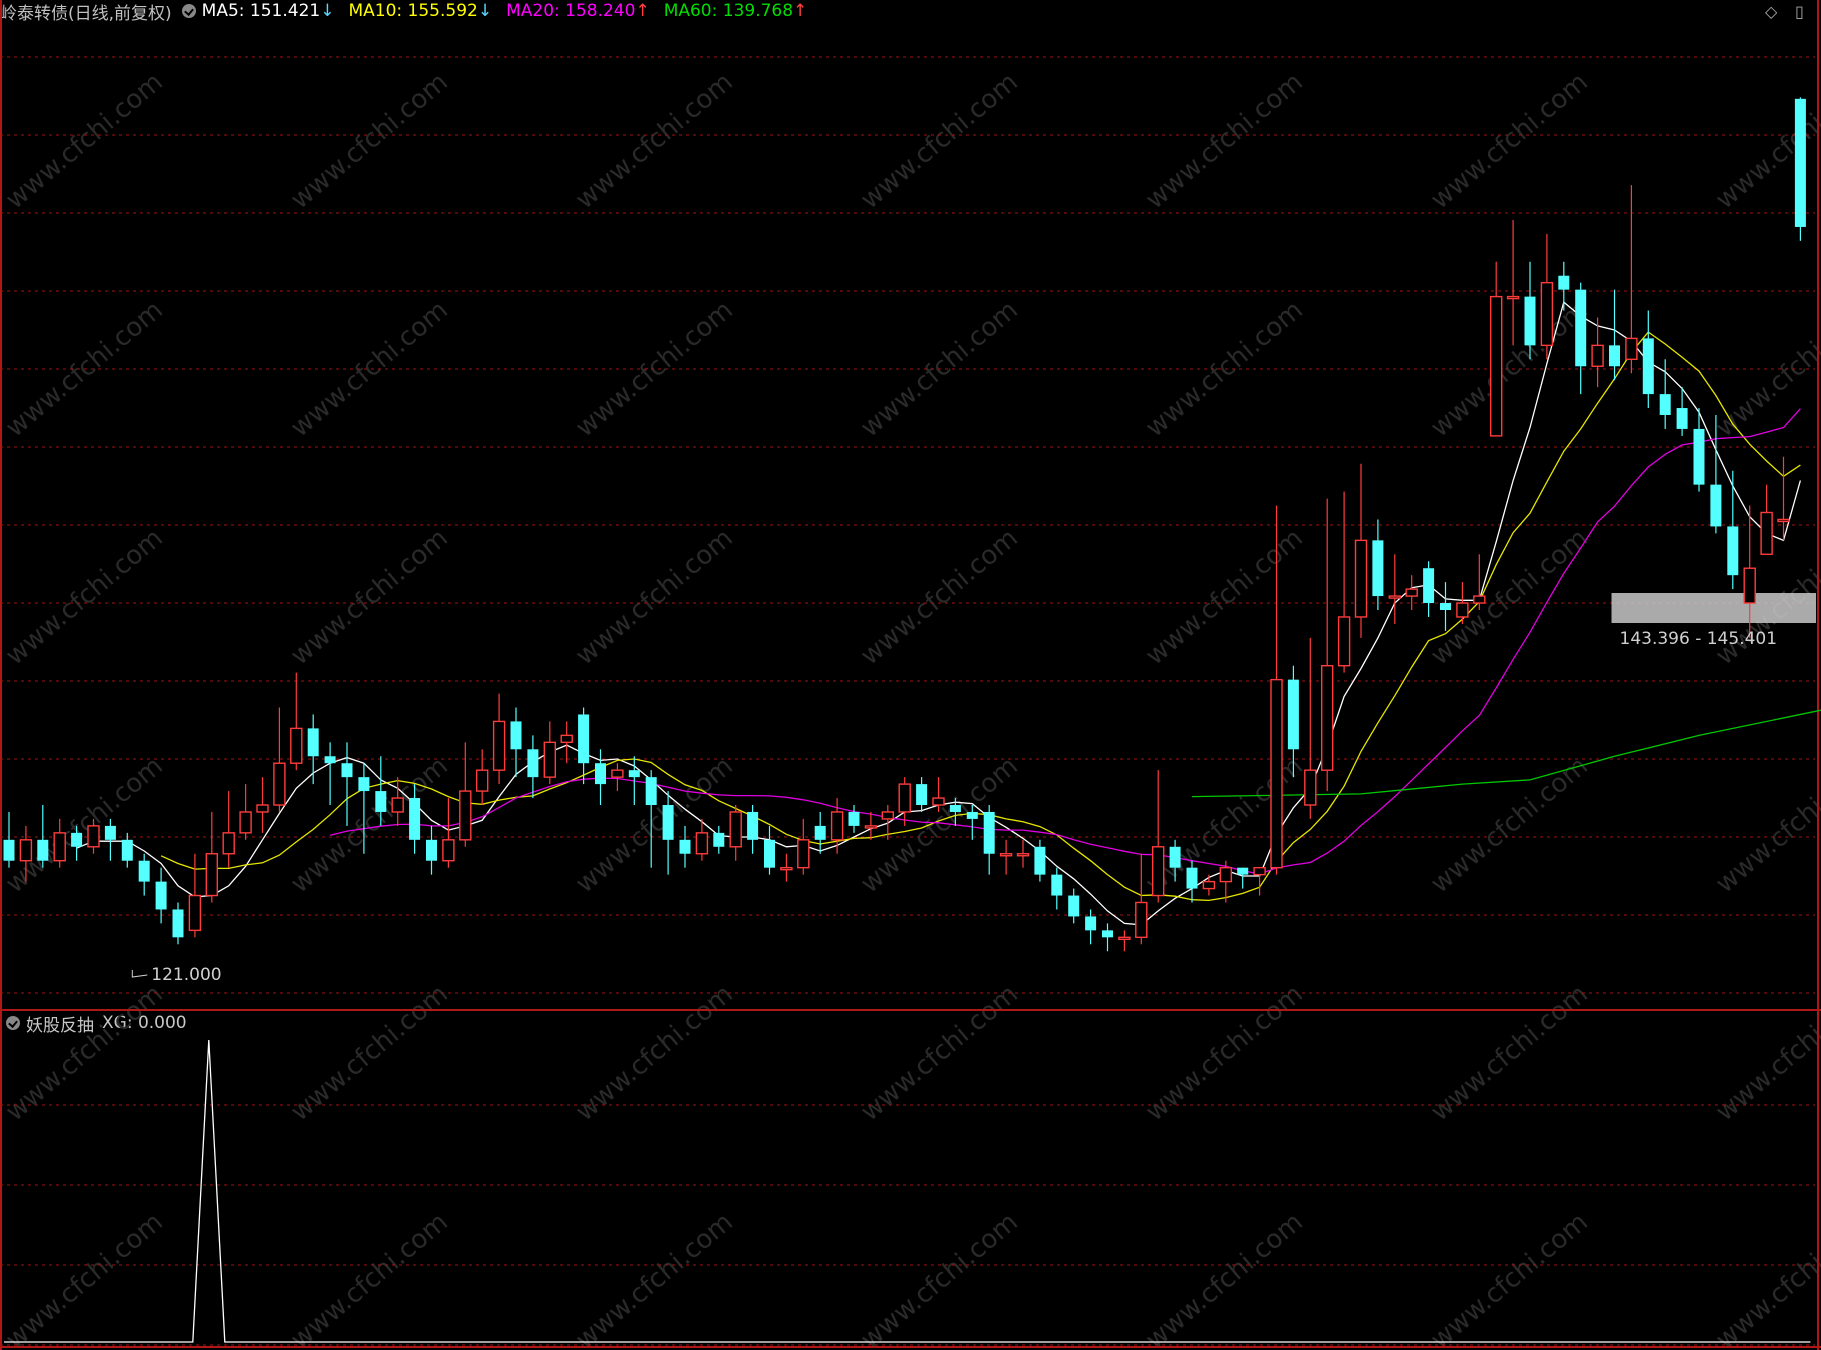  What do you see at coordinates (1699, 639) in the screenshot?
I see `zone-label: 143.396 - 145.401` at bounding box center [1699, 639].